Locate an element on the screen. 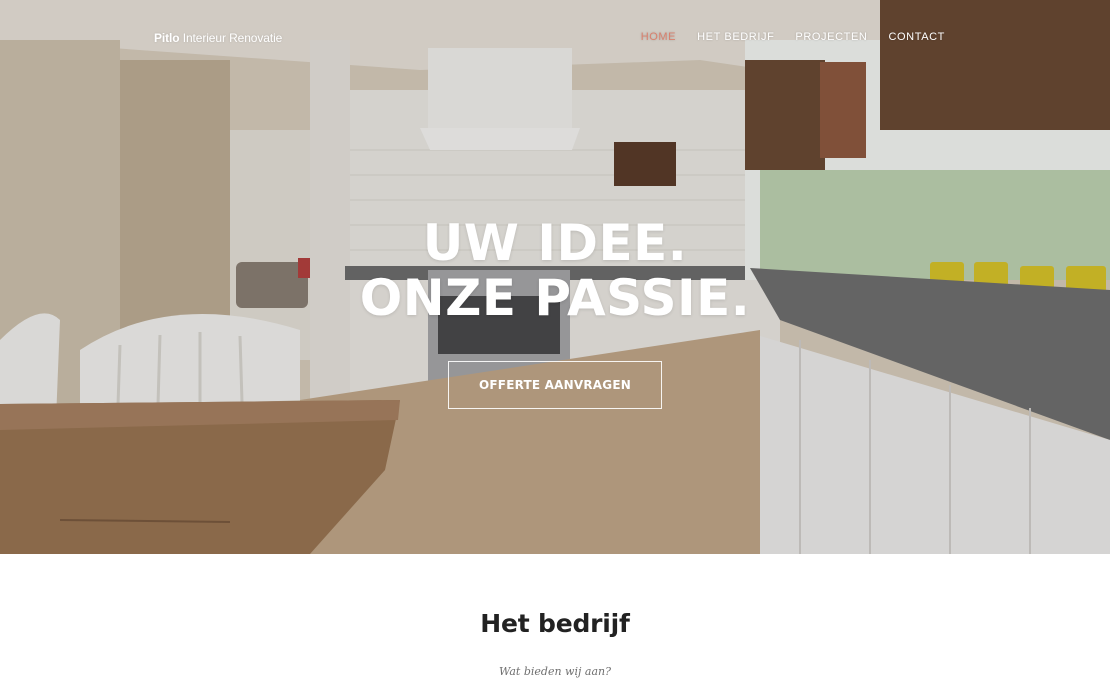 The image size is (1110, 700). nav-item-projecten: PROJECTEN is located at coordinates (831, 37).